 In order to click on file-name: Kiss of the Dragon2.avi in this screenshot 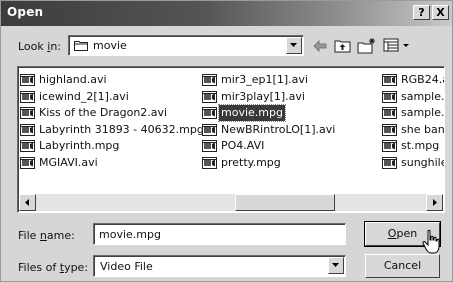, I will do `click(103, 112)`.